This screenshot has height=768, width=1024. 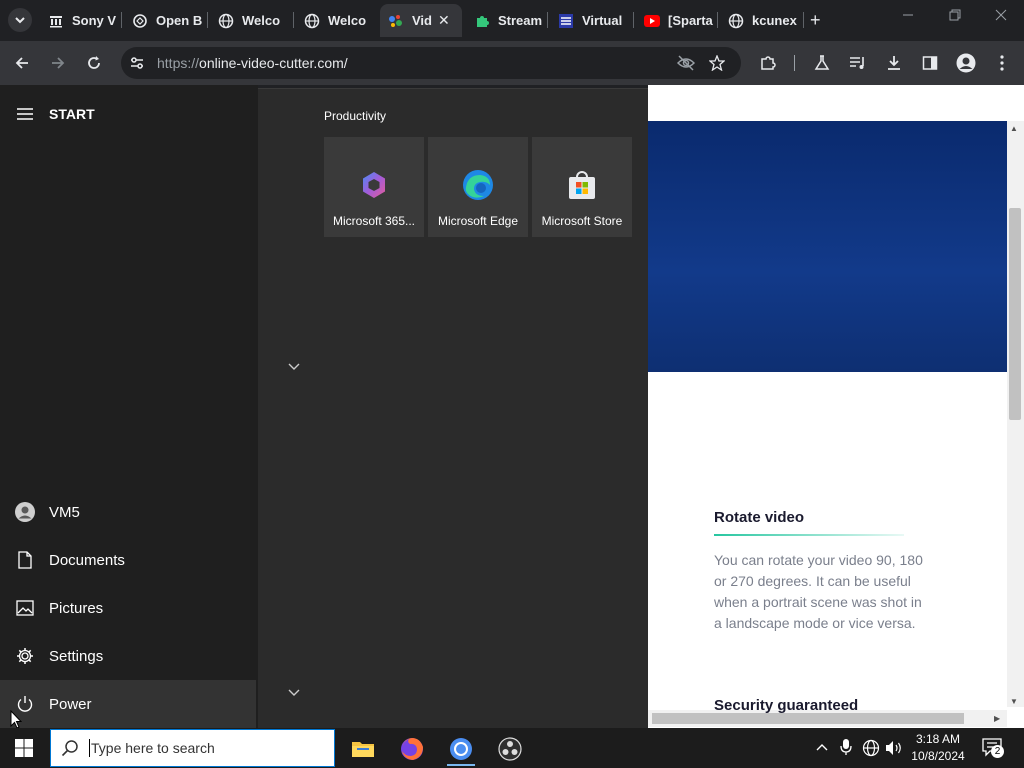 I want to click on microsoft-store-icon, so click(x=582, y=185).